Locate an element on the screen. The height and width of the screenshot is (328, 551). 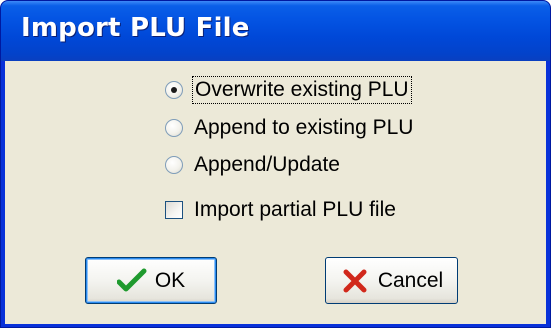
radio-label-append-update: Append/Update is located at coordinates (267, 164).